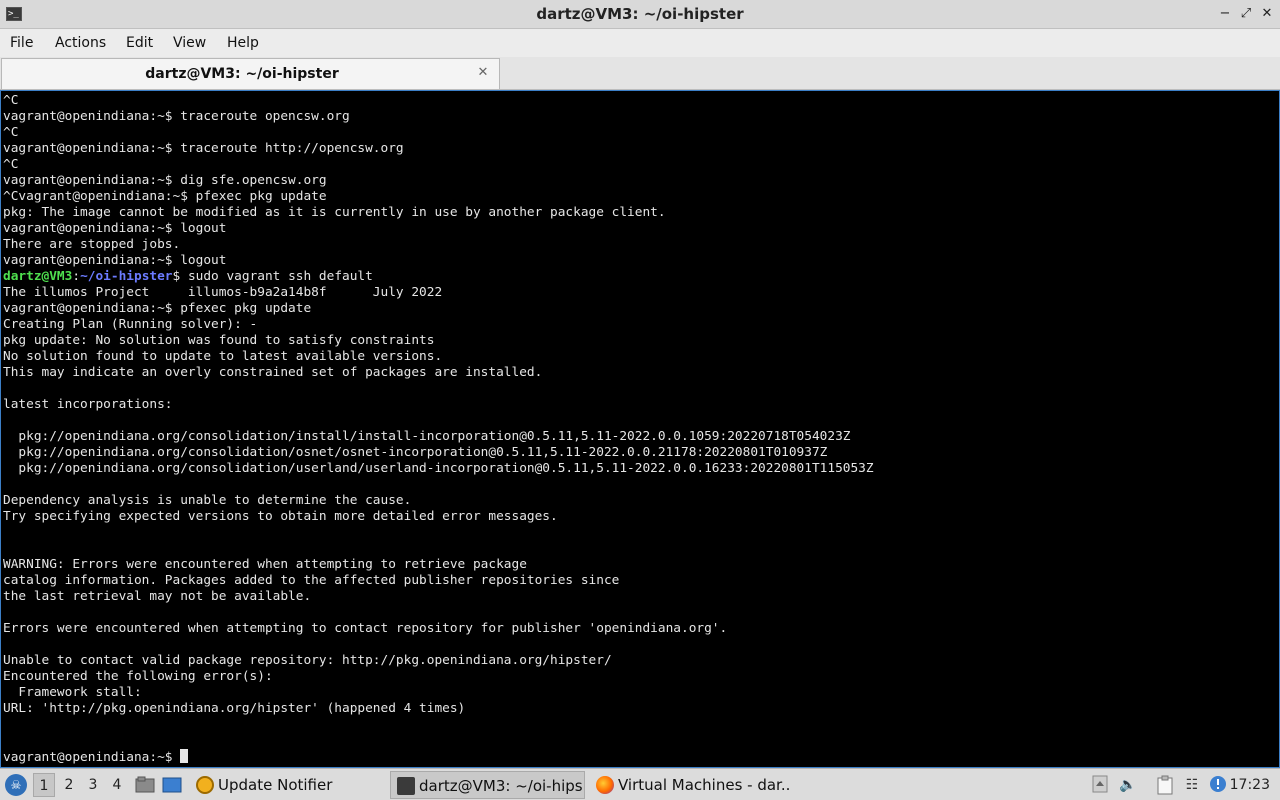 The image size is (1280, 800). I want to click on tray-collapse-icon, so click(1100, 785).